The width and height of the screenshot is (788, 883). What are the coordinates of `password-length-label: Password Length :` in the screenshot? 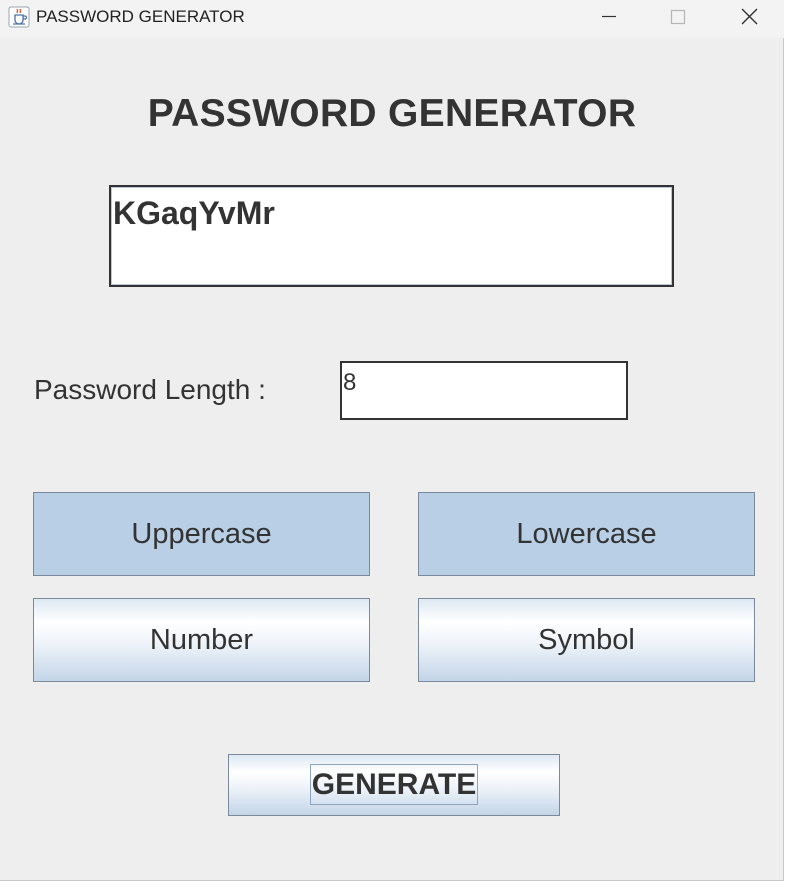 It's located at (150, 389).